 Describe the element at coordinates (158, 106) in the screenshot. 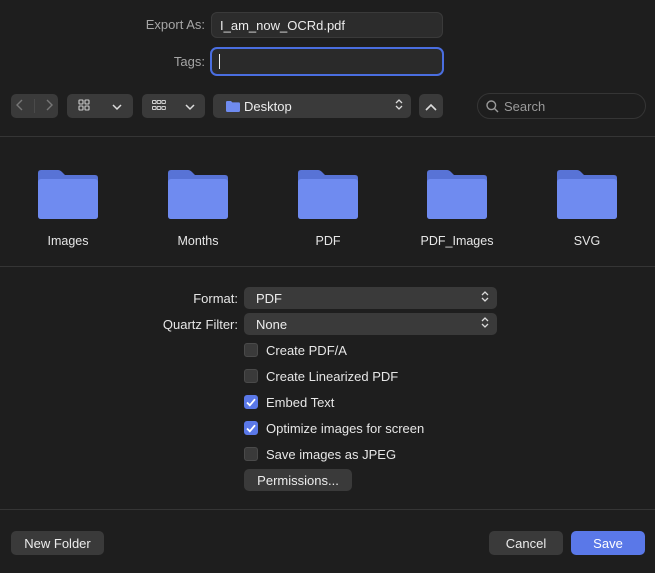

I see `gallery-grid-icon` at that location.